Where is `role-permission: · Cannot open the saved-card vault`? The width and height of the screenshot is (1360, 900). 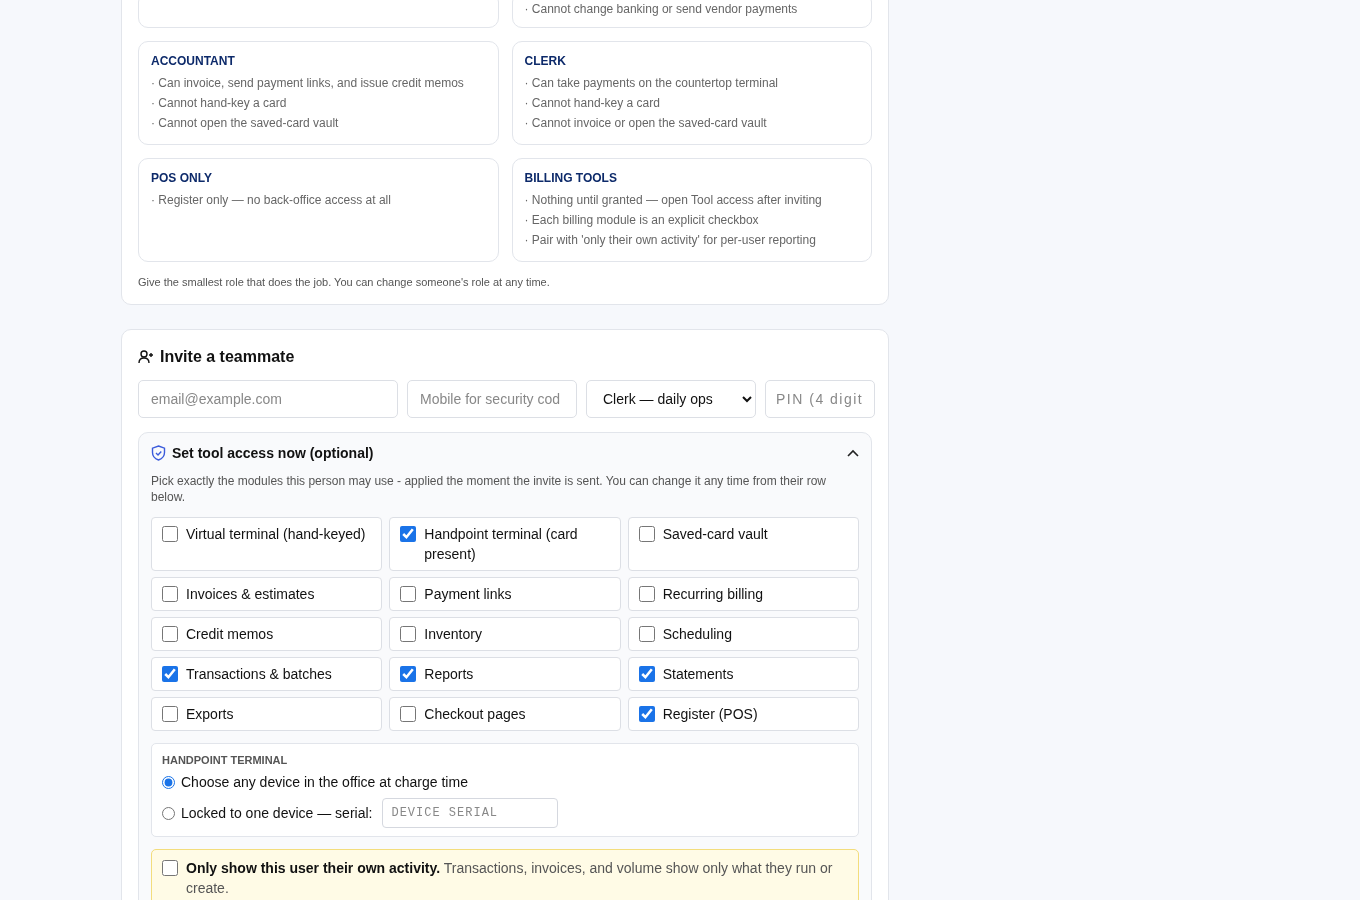 role-permission: · Cannot open the saved-card vault is located at coordinates (245, 123).